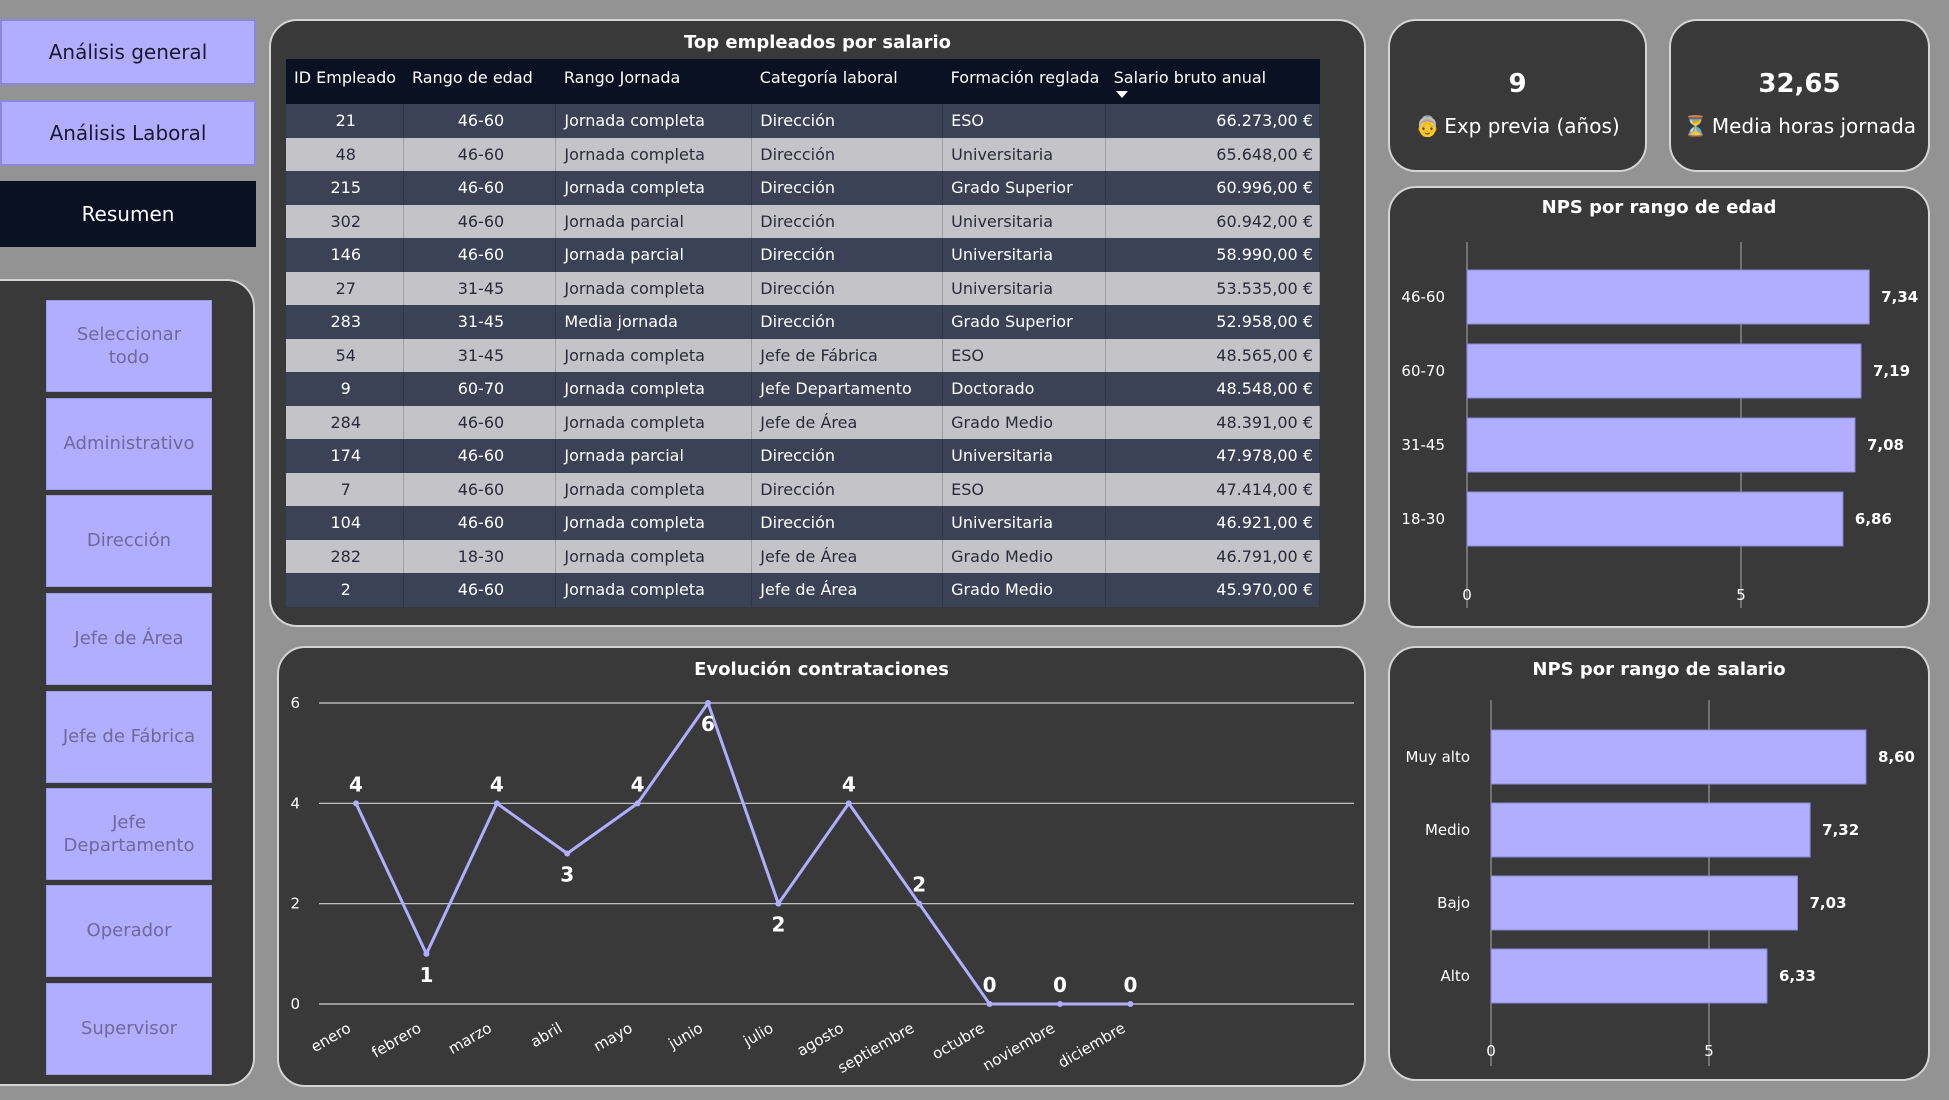 The width and height of the screenshot is (1949, 1100). I want to click on kpi-horas-label-row: ⏳ Media horas jornada, so click(1799, 126).